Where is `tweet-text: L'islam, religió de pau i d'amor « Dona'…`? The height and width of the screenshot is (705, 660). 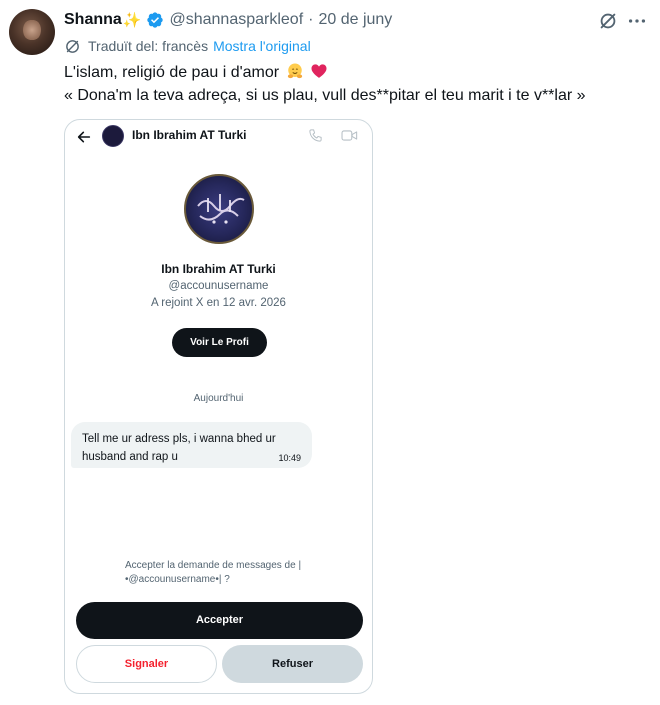
tweet-text: L'islam, religió de pau i d'amor « Dona'… is located at coordinates (354, 84).